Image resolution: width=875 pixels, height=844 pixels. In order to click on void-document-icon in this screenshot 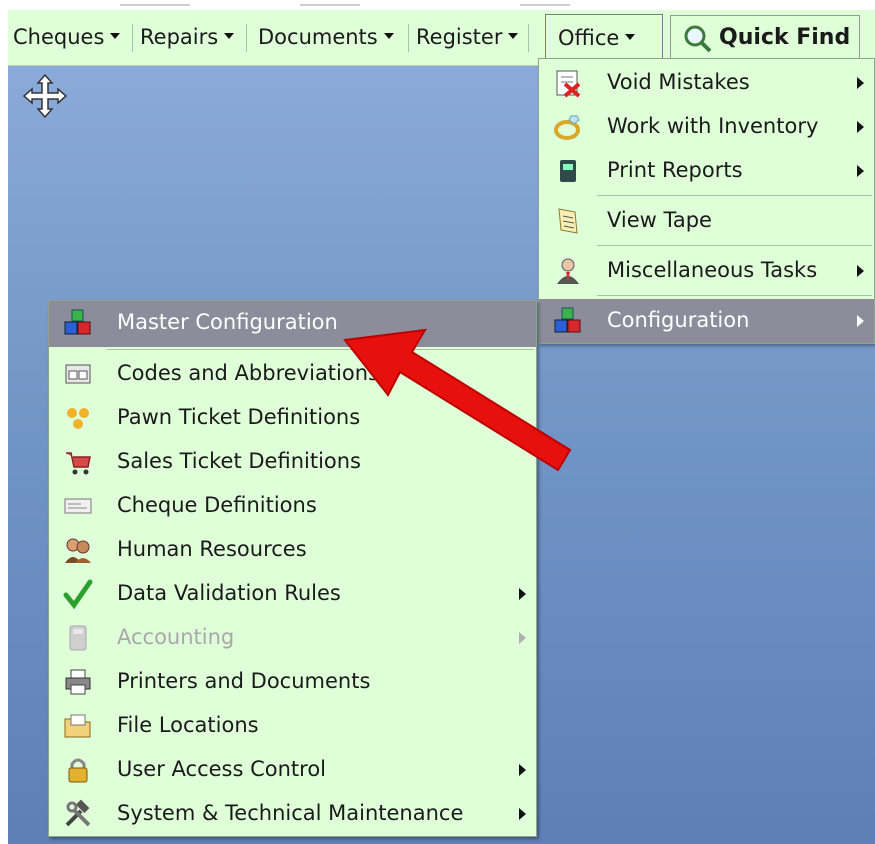, I will do `click(568, 84)`.